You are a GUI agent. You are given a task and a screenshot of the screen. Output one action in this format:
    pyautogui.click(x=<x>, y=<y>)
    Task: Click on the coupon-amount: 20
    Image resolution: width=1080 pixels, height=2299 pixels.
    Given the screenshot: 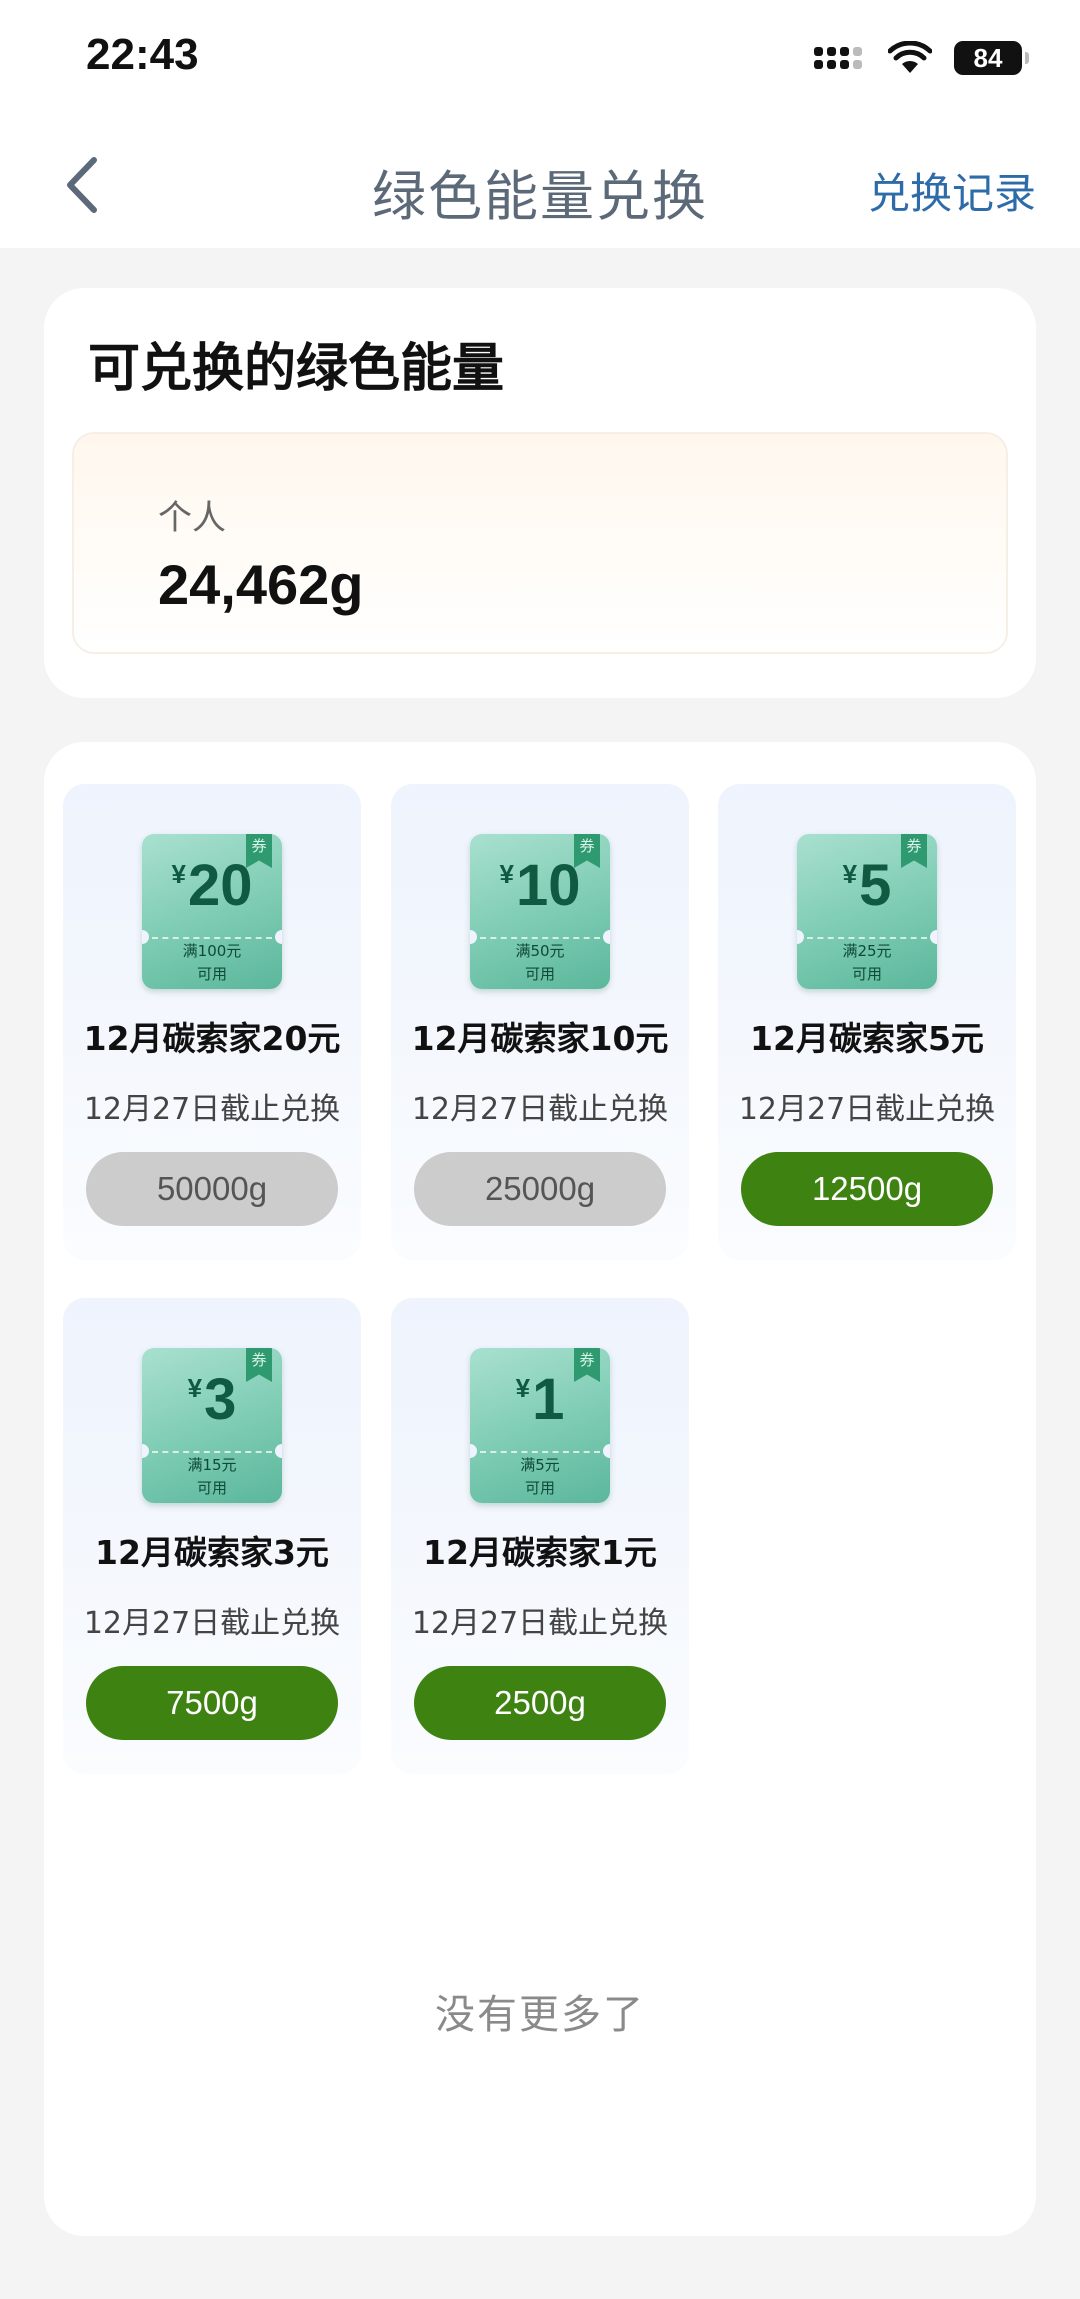 What is the action you would take?
    pyautogui.click(x=220, y=885)
    